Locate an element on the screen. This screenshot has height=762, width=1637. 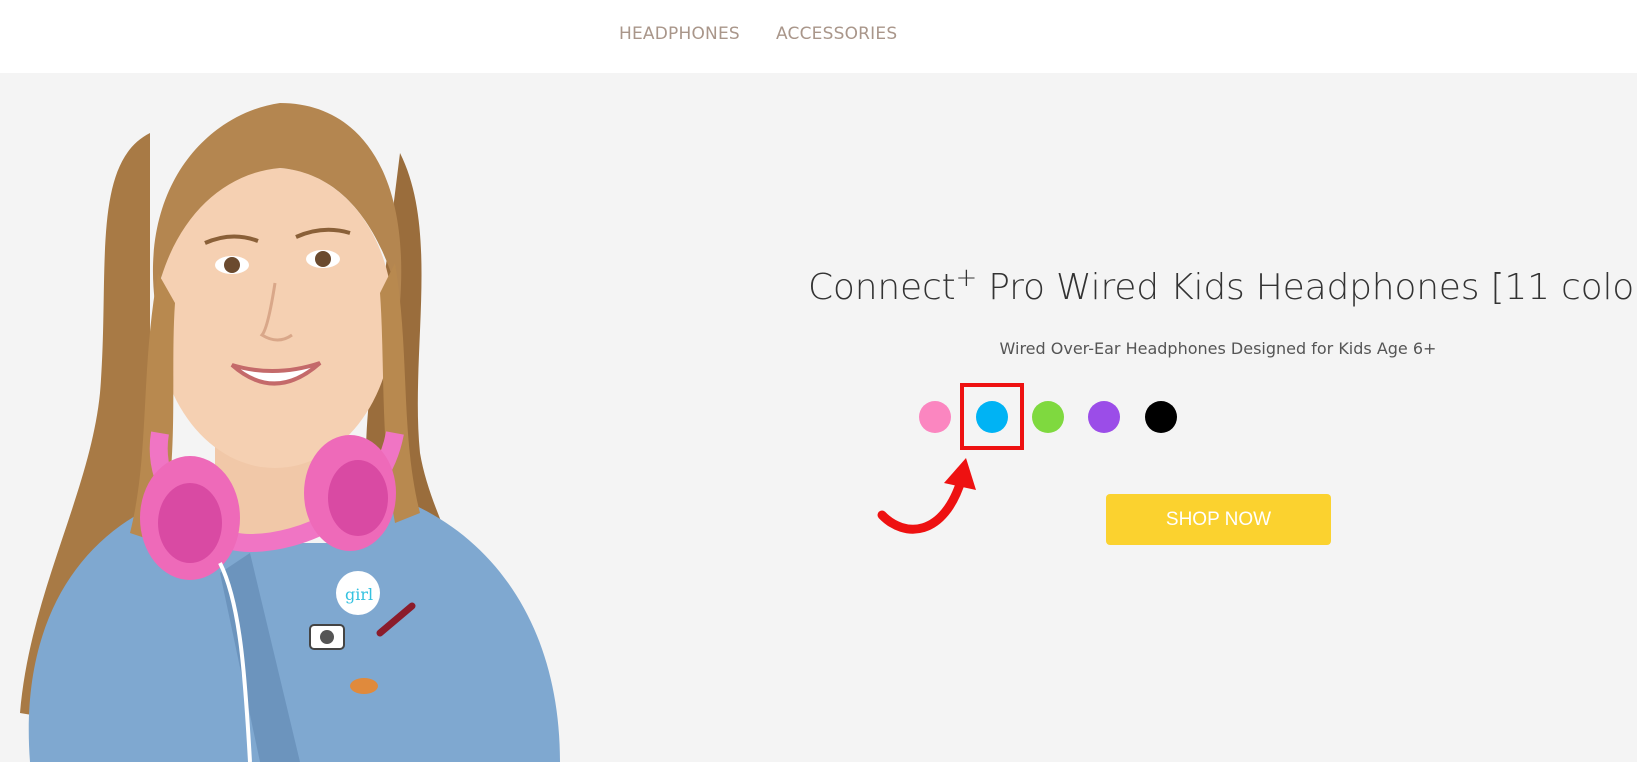
color-swatch-green is located at coordinates (1048, 417).